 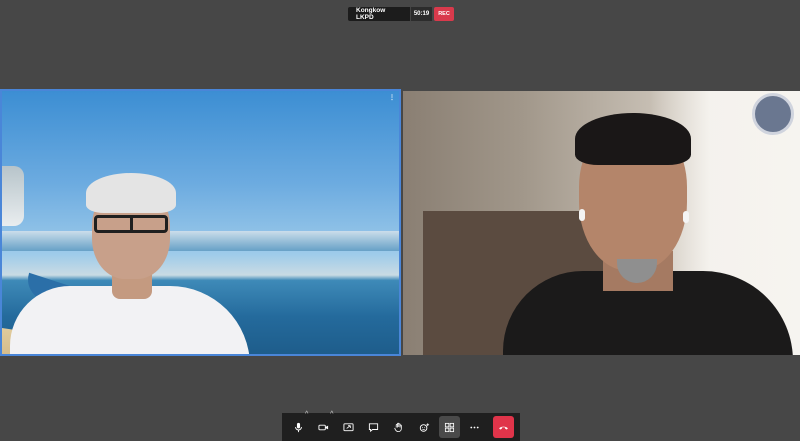 I want to click on end-call-icon, so click(x=503, y=428).